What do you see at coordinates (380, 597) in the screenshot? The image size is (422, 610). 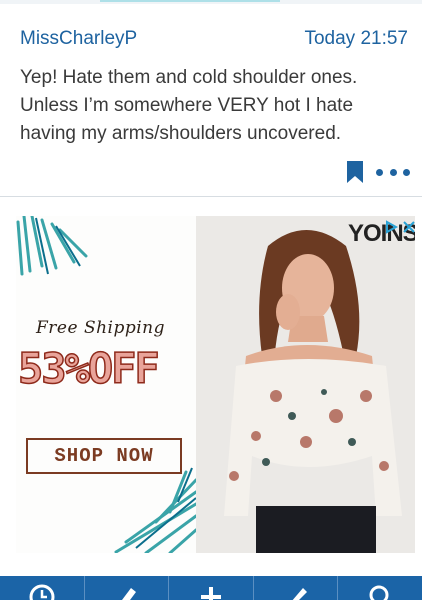 I see `search-icon` at bounding box center [380, 597].